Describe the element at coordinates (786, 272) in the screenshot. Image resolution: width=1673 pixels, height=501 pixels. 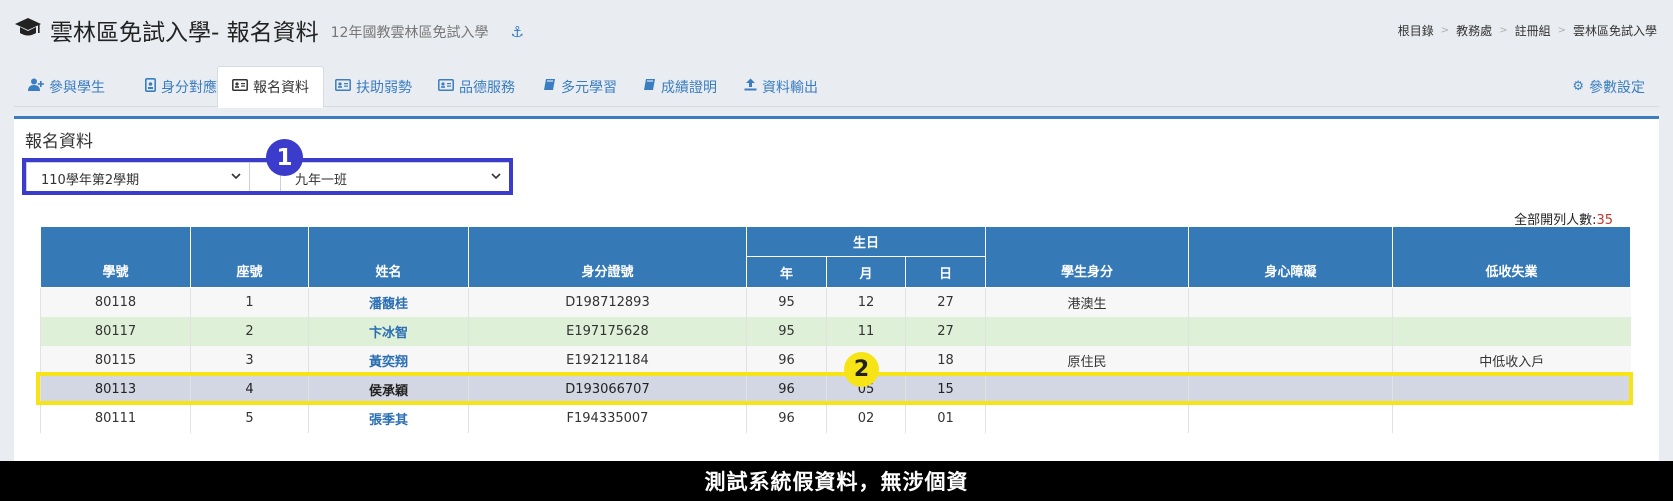
I see `col-header-year: 年` at that location.